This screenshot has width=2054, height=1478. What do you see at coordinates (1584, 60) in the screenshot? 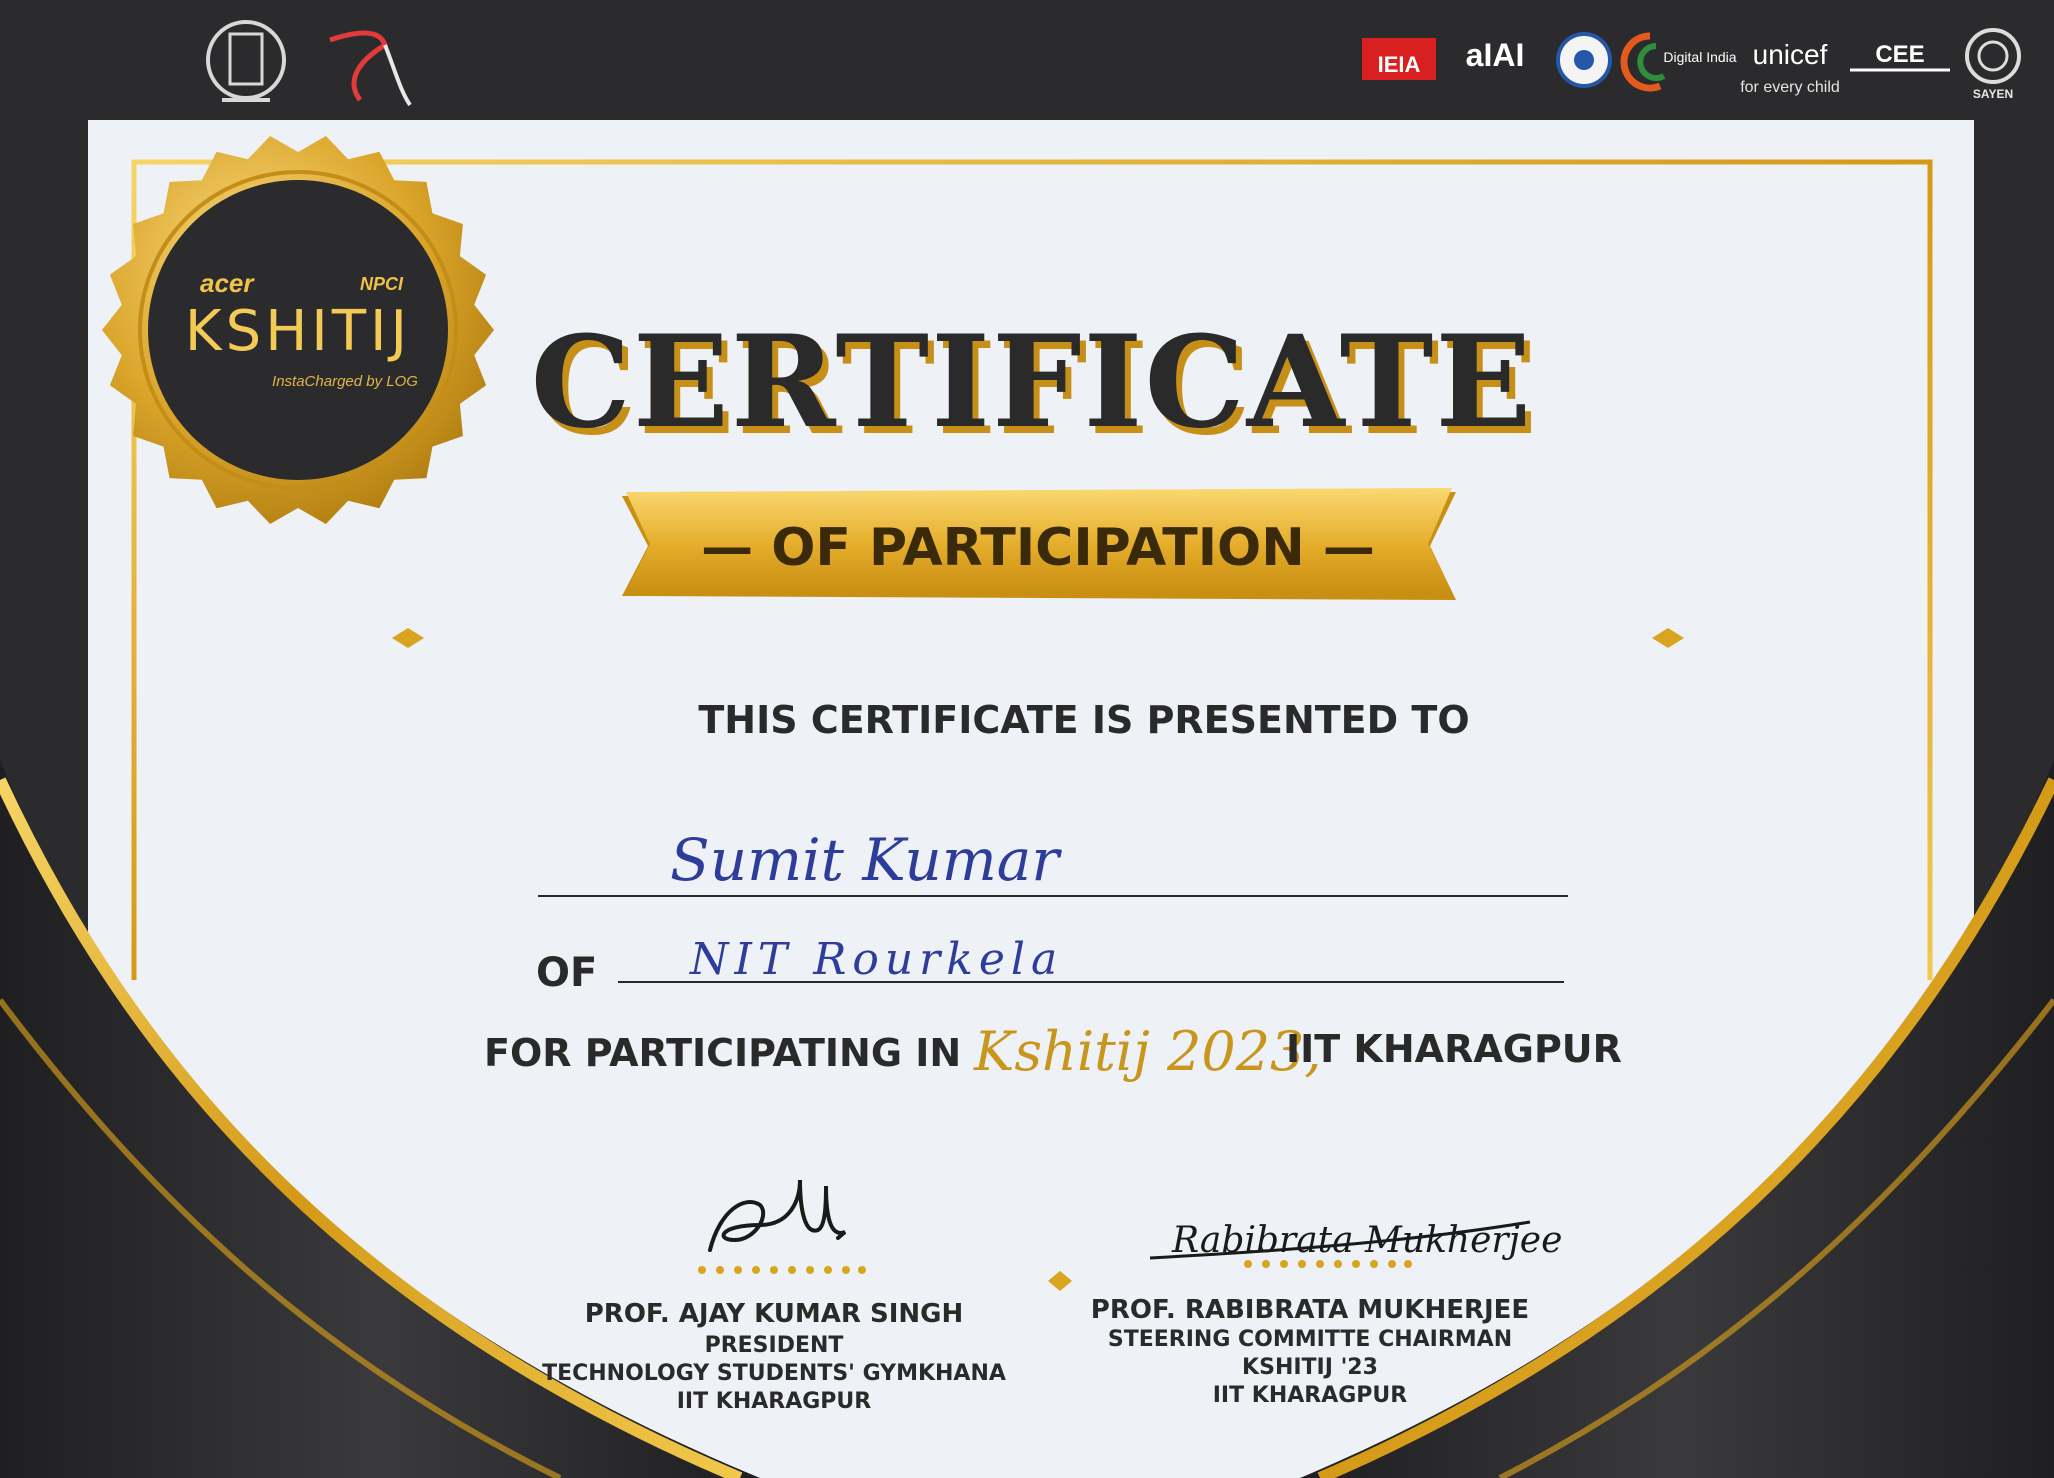
I see `gov-emblem-logo` at bounding box center [1584, 60].